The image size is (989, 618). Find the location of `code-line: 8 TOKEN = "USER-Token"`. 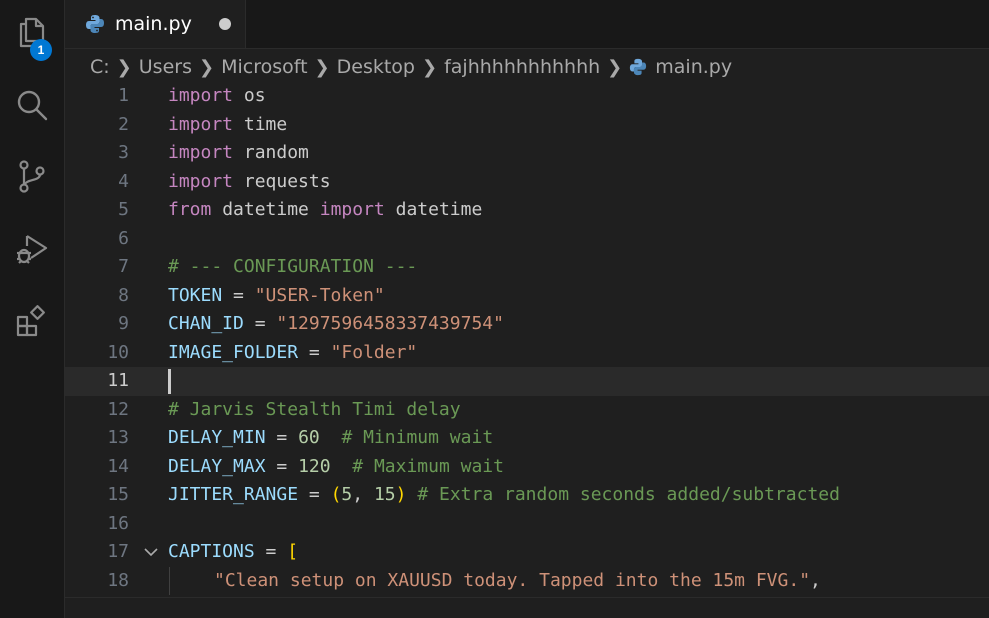

code-line: 8 TOKEN = "USER-Token" is located at coordinates (527, 296).